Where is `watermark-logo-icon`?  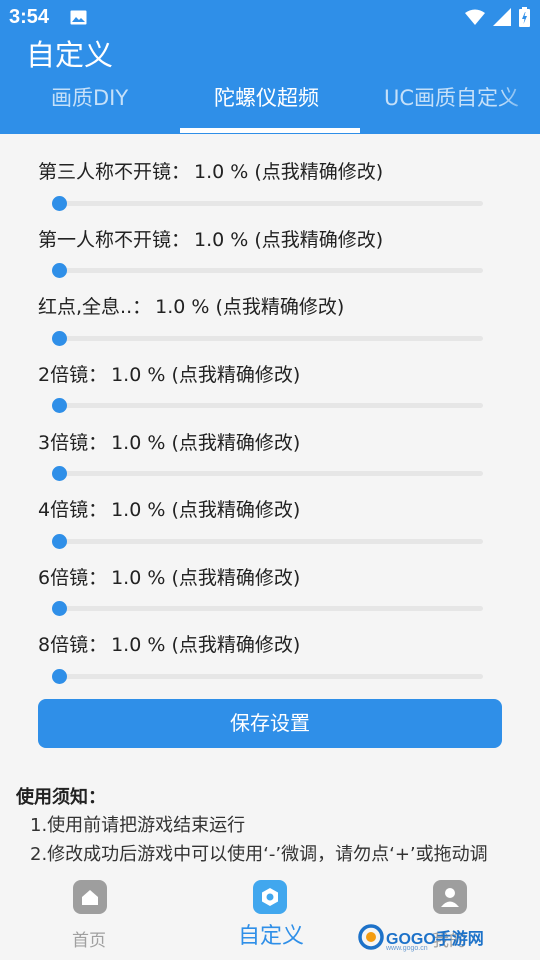
watermark-logo-icon is located at coordinates (371, 937).